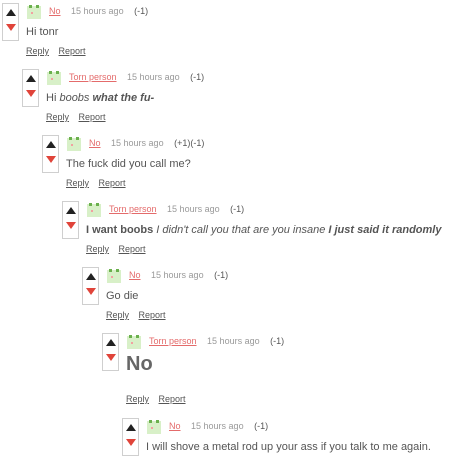 This screenshot has width=458, height=458. I want to click on body-text: Hi, so click(53, 98).